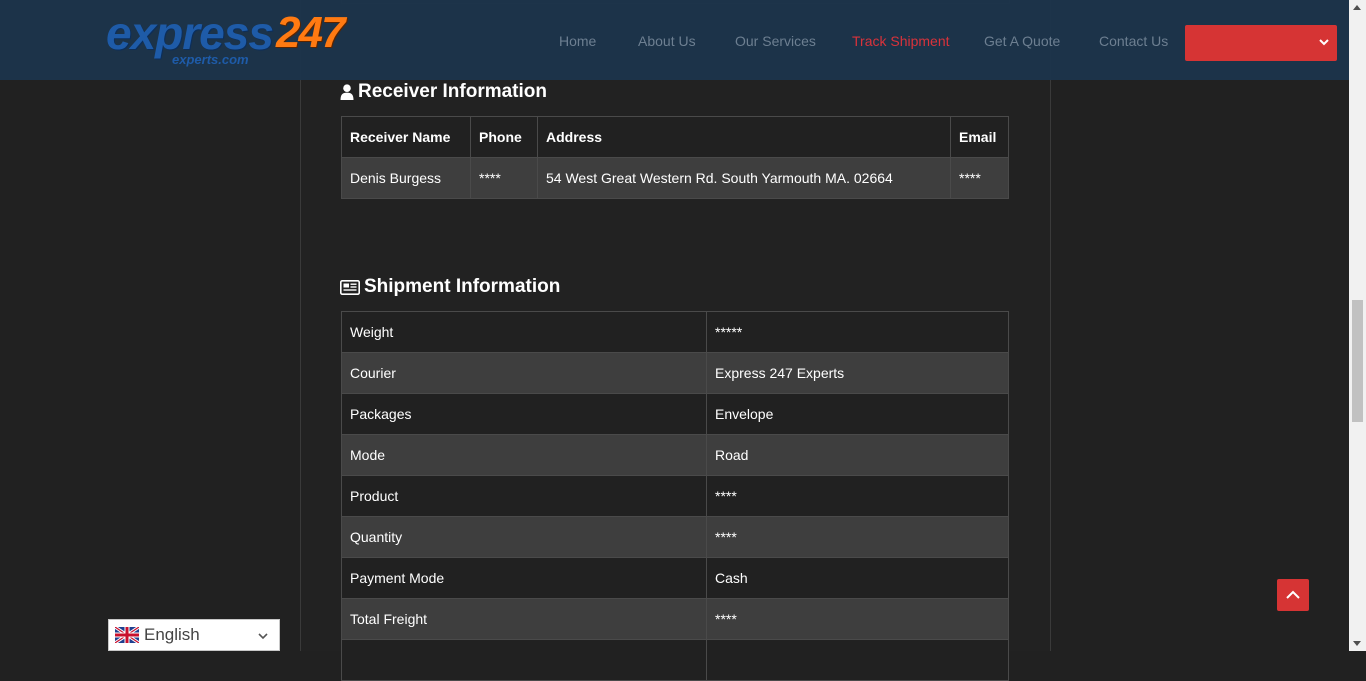 Image resolution: width=1366 pixels, height=681 pixels. What do you see at coordinates (1357, 7) in the screenshot?
I see `scroll-up-arrow-icon` at bounding box center [1357, 7].